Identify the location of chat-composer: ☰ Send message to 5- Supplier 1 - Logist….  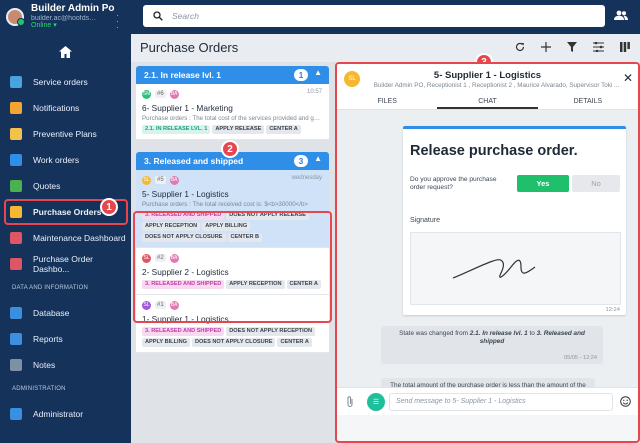
(487, 401).